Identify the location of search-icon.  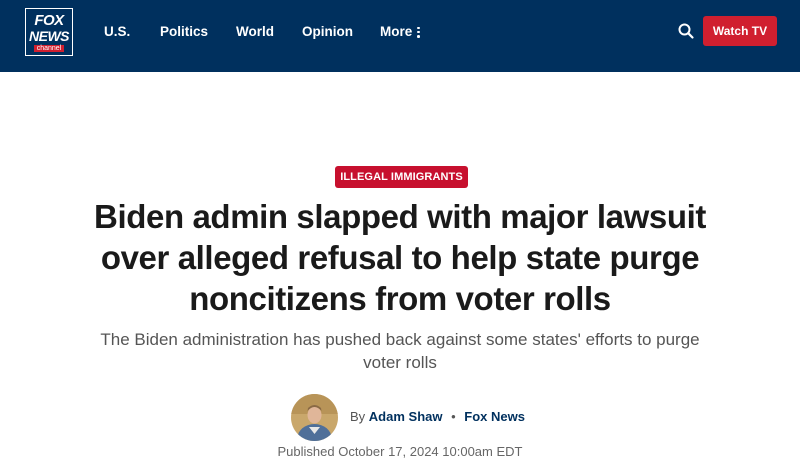
(686, 31).